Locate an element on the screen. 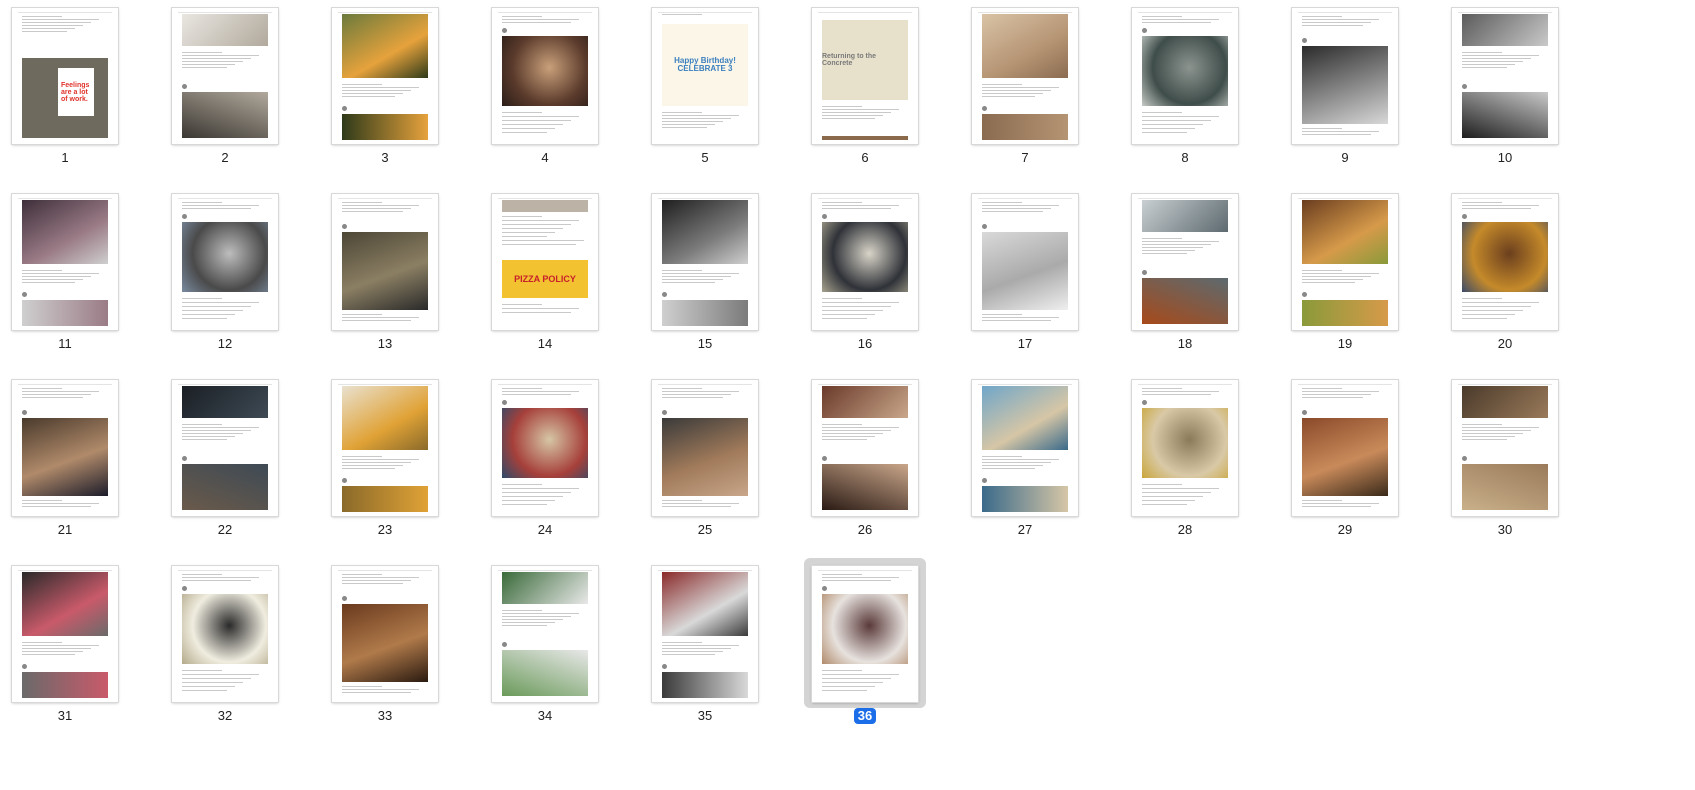  page-thumbnail: 25 is located at coordinates (720, 467).